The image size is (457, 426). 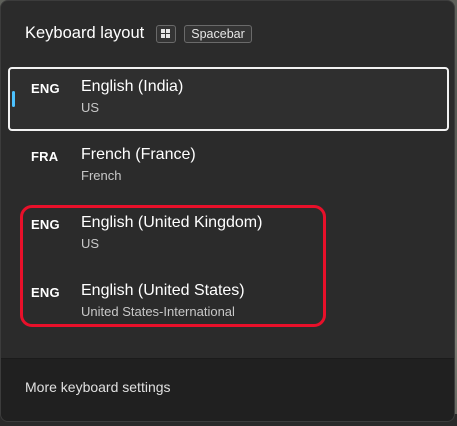 I want to click on windows-logo-icon, so click(x=166, y=33).